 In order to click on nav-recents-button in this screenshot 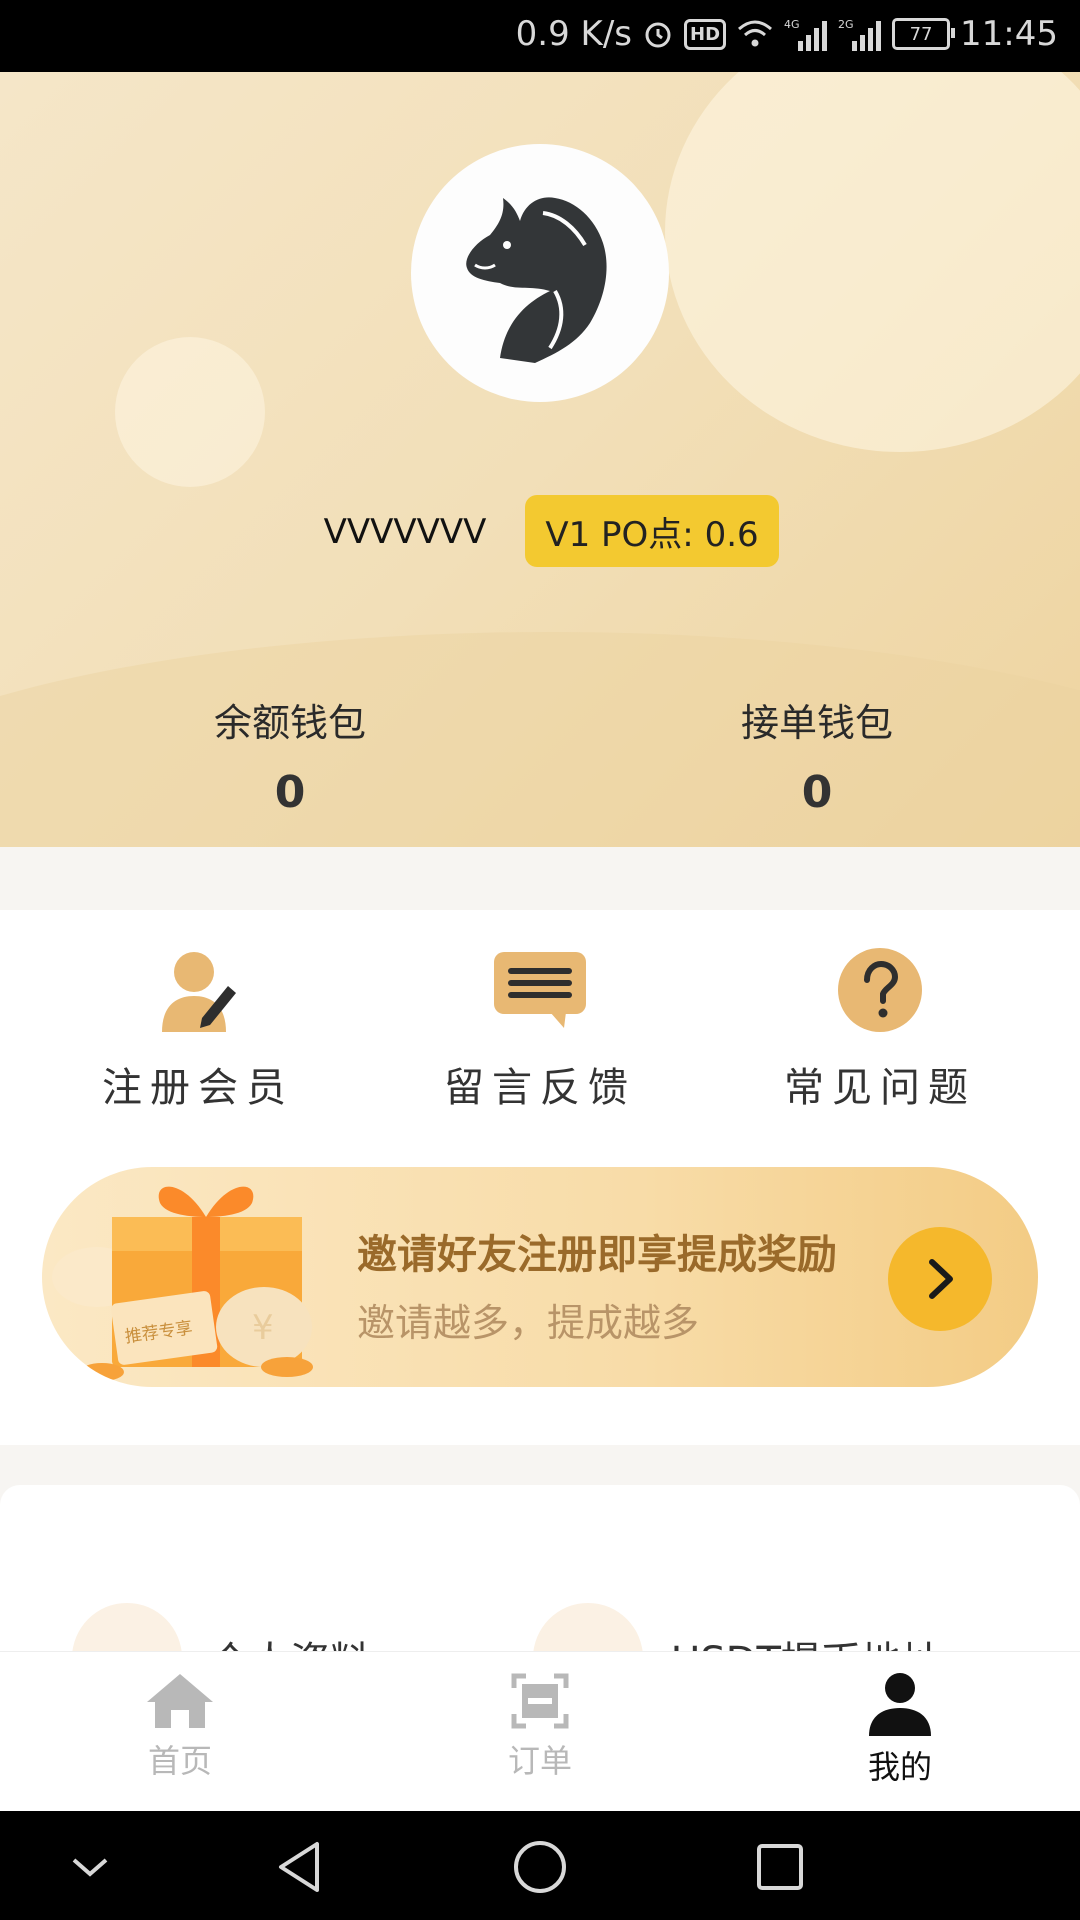, I will do `click(780, 1867)`.